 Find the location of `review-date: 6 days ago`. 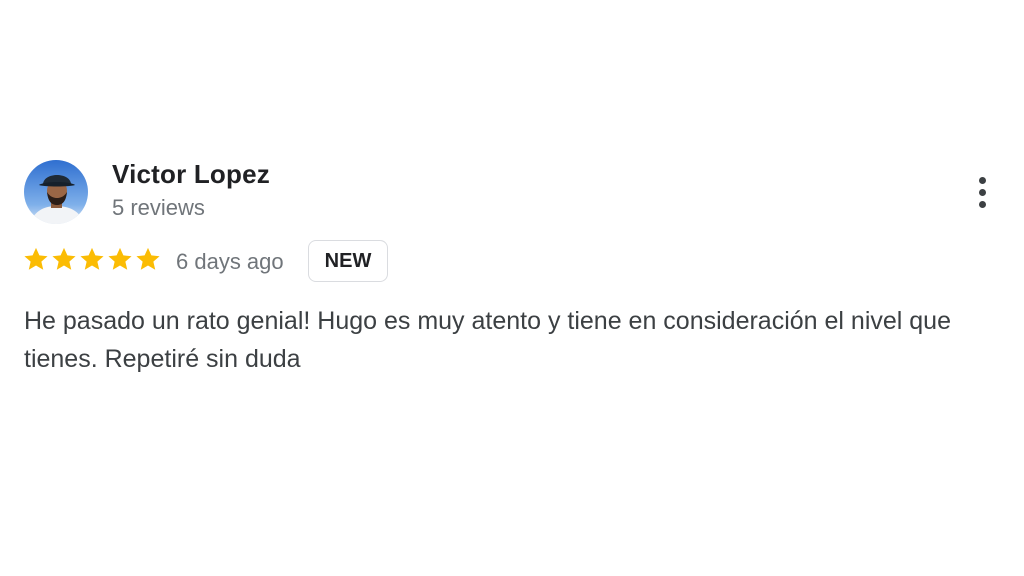

review-date: 6 days ago is located at coordinates (230, 261).